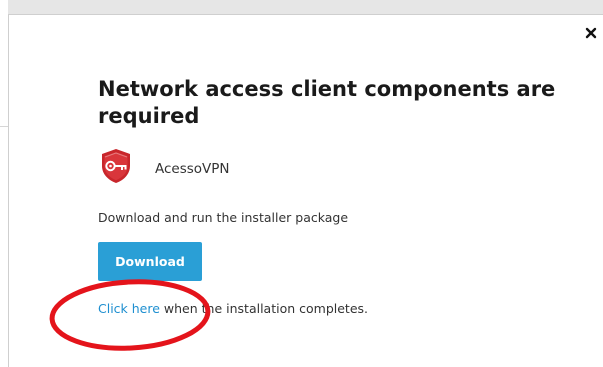  What do you see at coordinates (4, 183) in the screenshot?
I see `background-window-edge` at bounding box center [4, 183].